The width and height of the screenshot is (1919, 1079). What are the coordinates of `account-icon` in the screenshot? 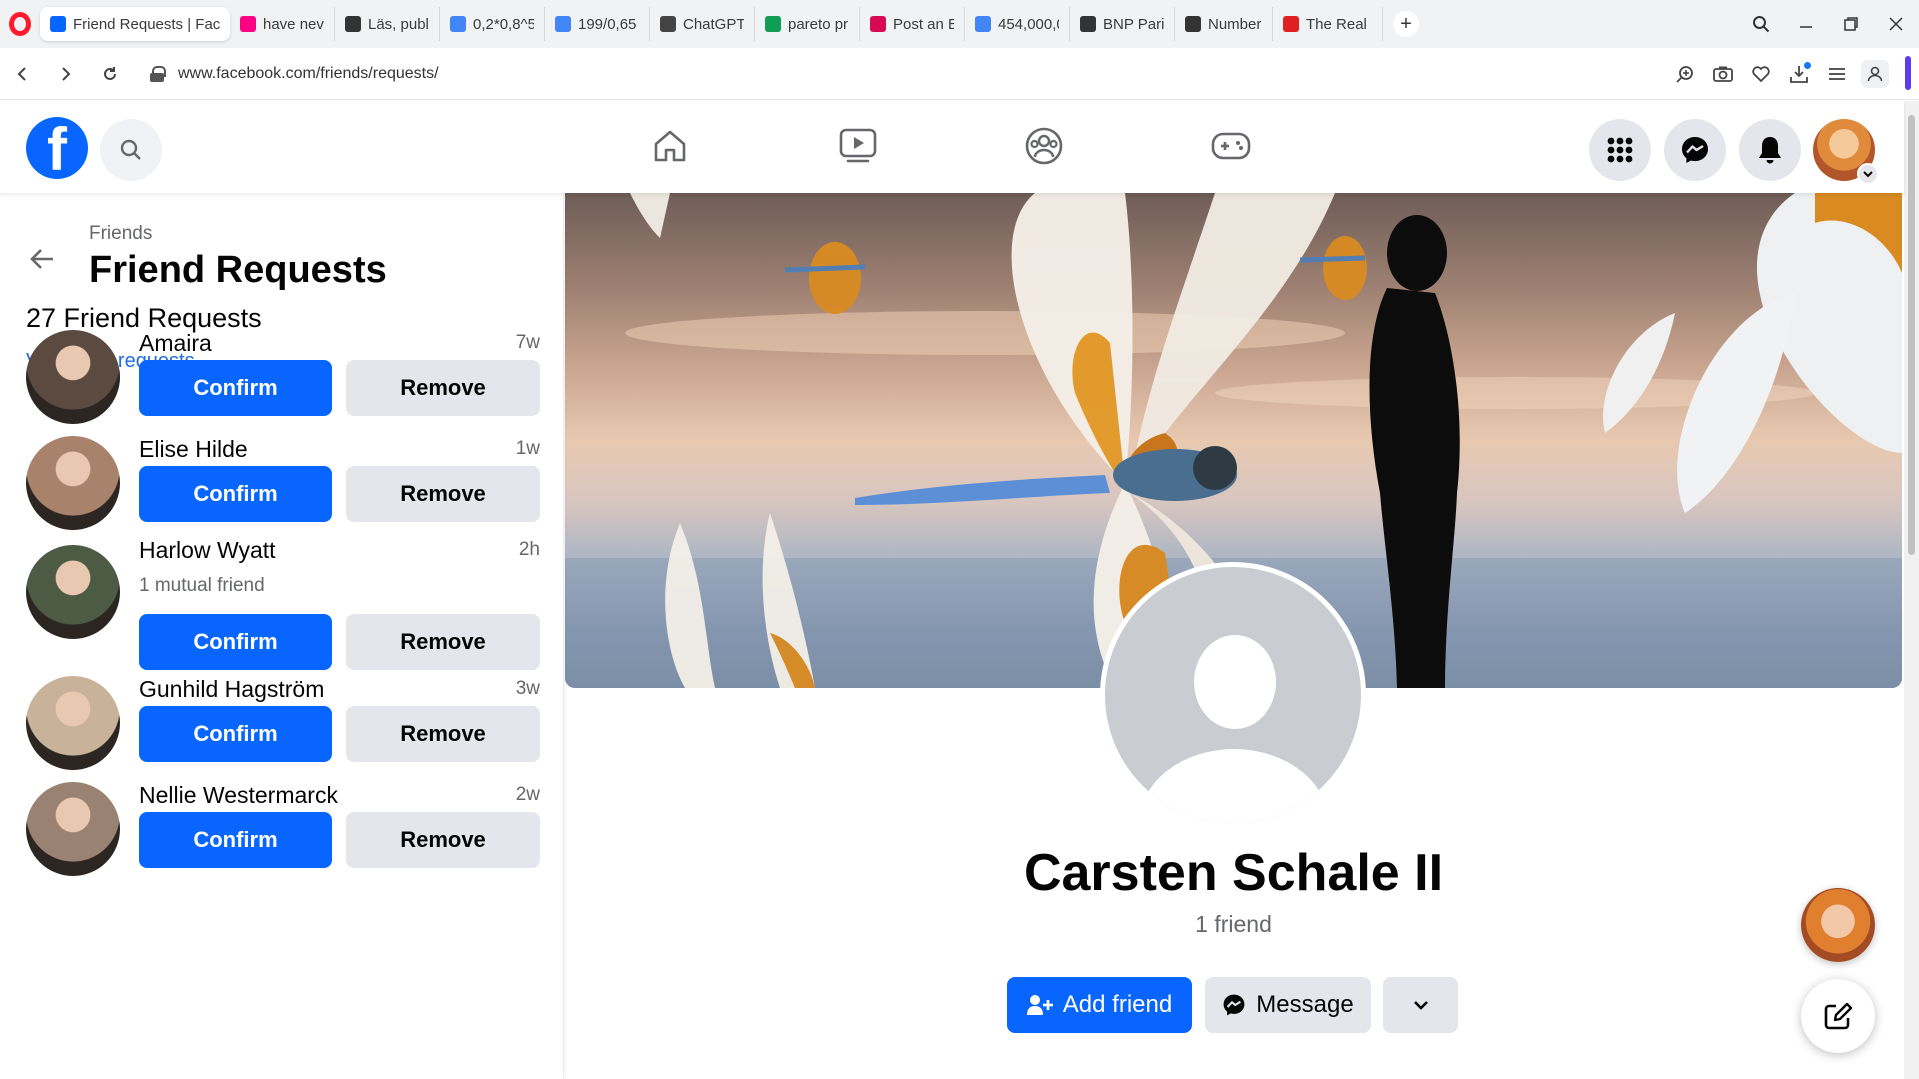 It's located at (1875, 74).